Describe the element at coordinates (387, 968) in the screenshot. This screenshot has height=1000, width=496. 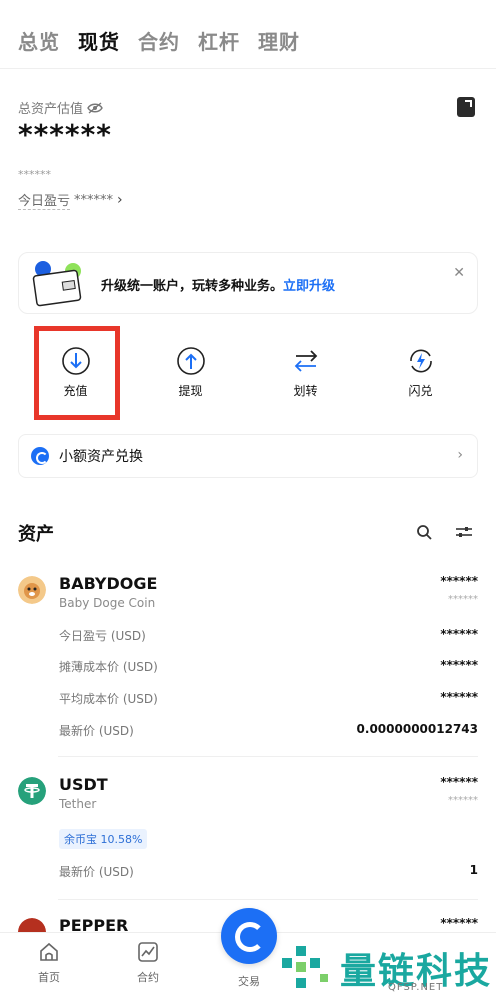
I see `watermark: 量链科技 QFSP.NET` at that location.